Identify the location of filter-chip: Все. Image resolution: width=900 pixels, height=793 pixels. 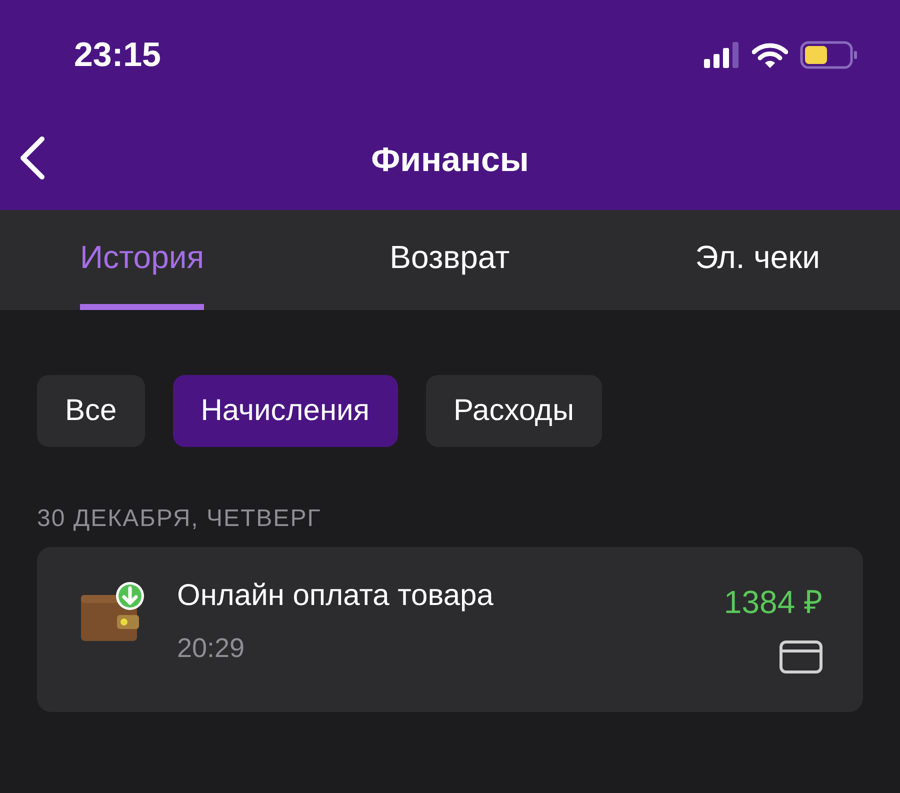
(91, 411).